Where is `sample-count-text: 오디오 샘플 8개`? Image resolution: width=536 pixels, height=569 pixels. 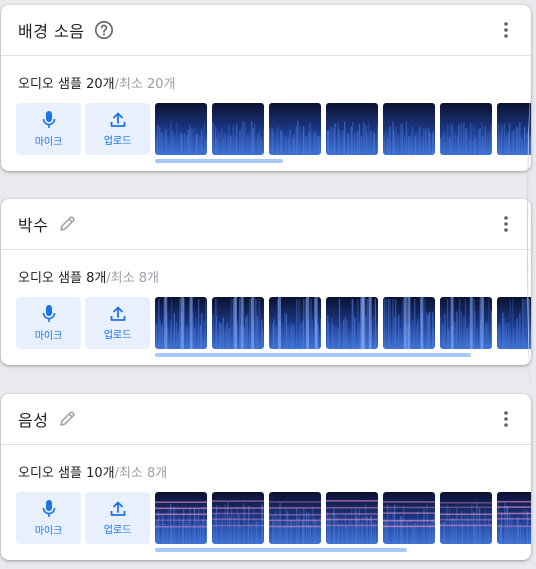 sample-count-text: 오디오 샘플 8개 is located at coordinates (62, 278).